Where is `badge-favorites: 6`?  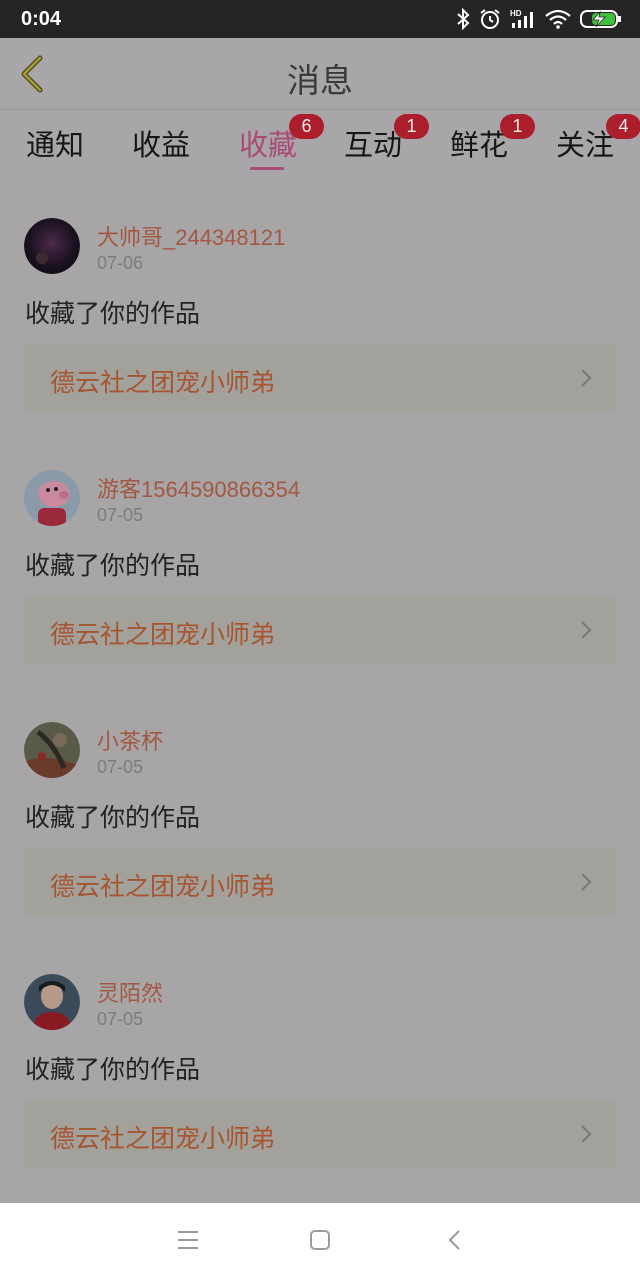 badge-favorites: 6 is located at coordinates (306, 126).